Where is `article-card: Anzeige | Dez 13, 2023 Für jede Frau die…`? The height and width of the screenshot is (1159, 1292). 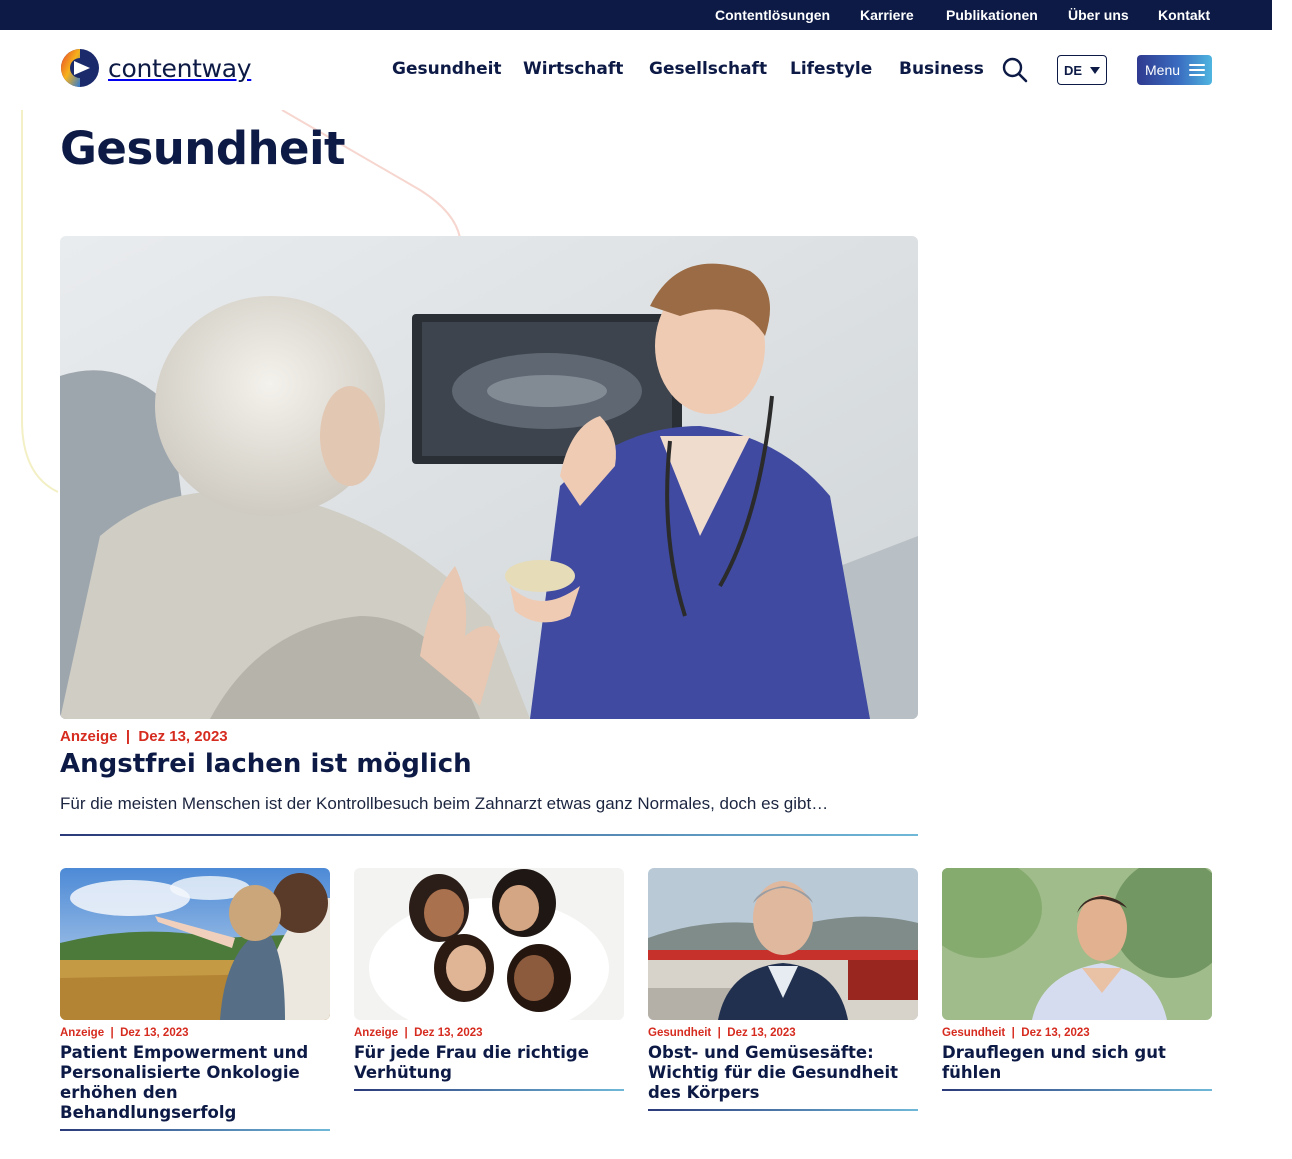 article-card: Anzeige | Dez 13, 2023 Für jede Frau die… is located at coordinates (489, 979).